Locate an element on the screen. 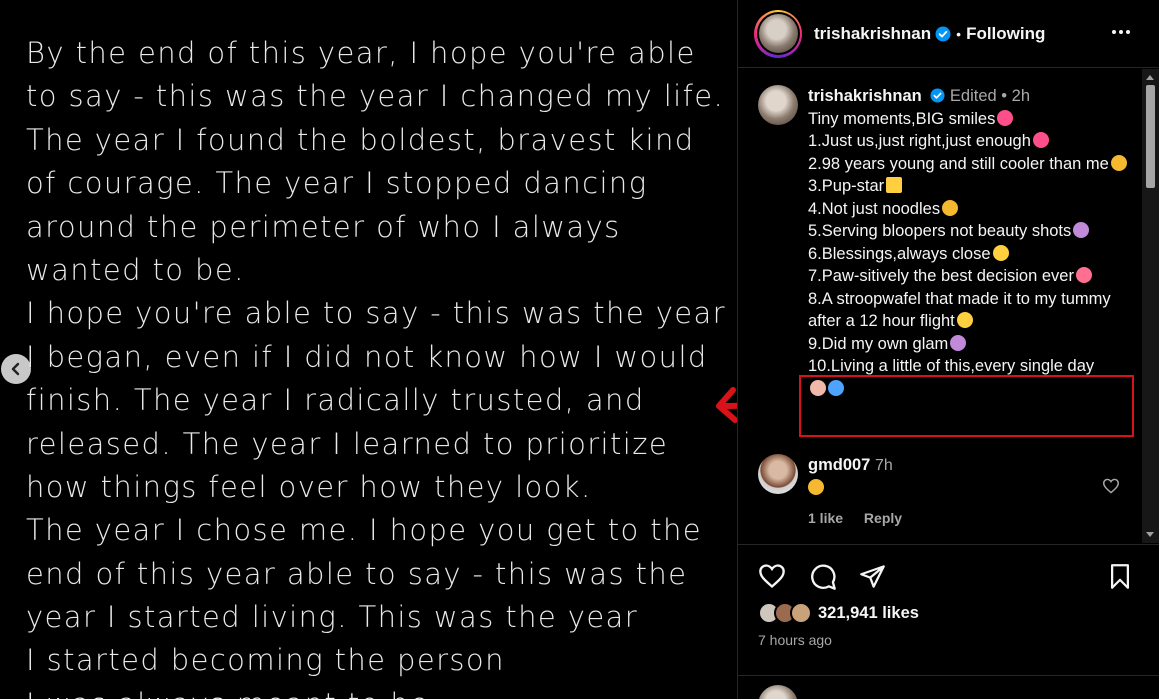 This screenshot has width=1159, height=699. share-send-icon is located at coordinates (872, 576).